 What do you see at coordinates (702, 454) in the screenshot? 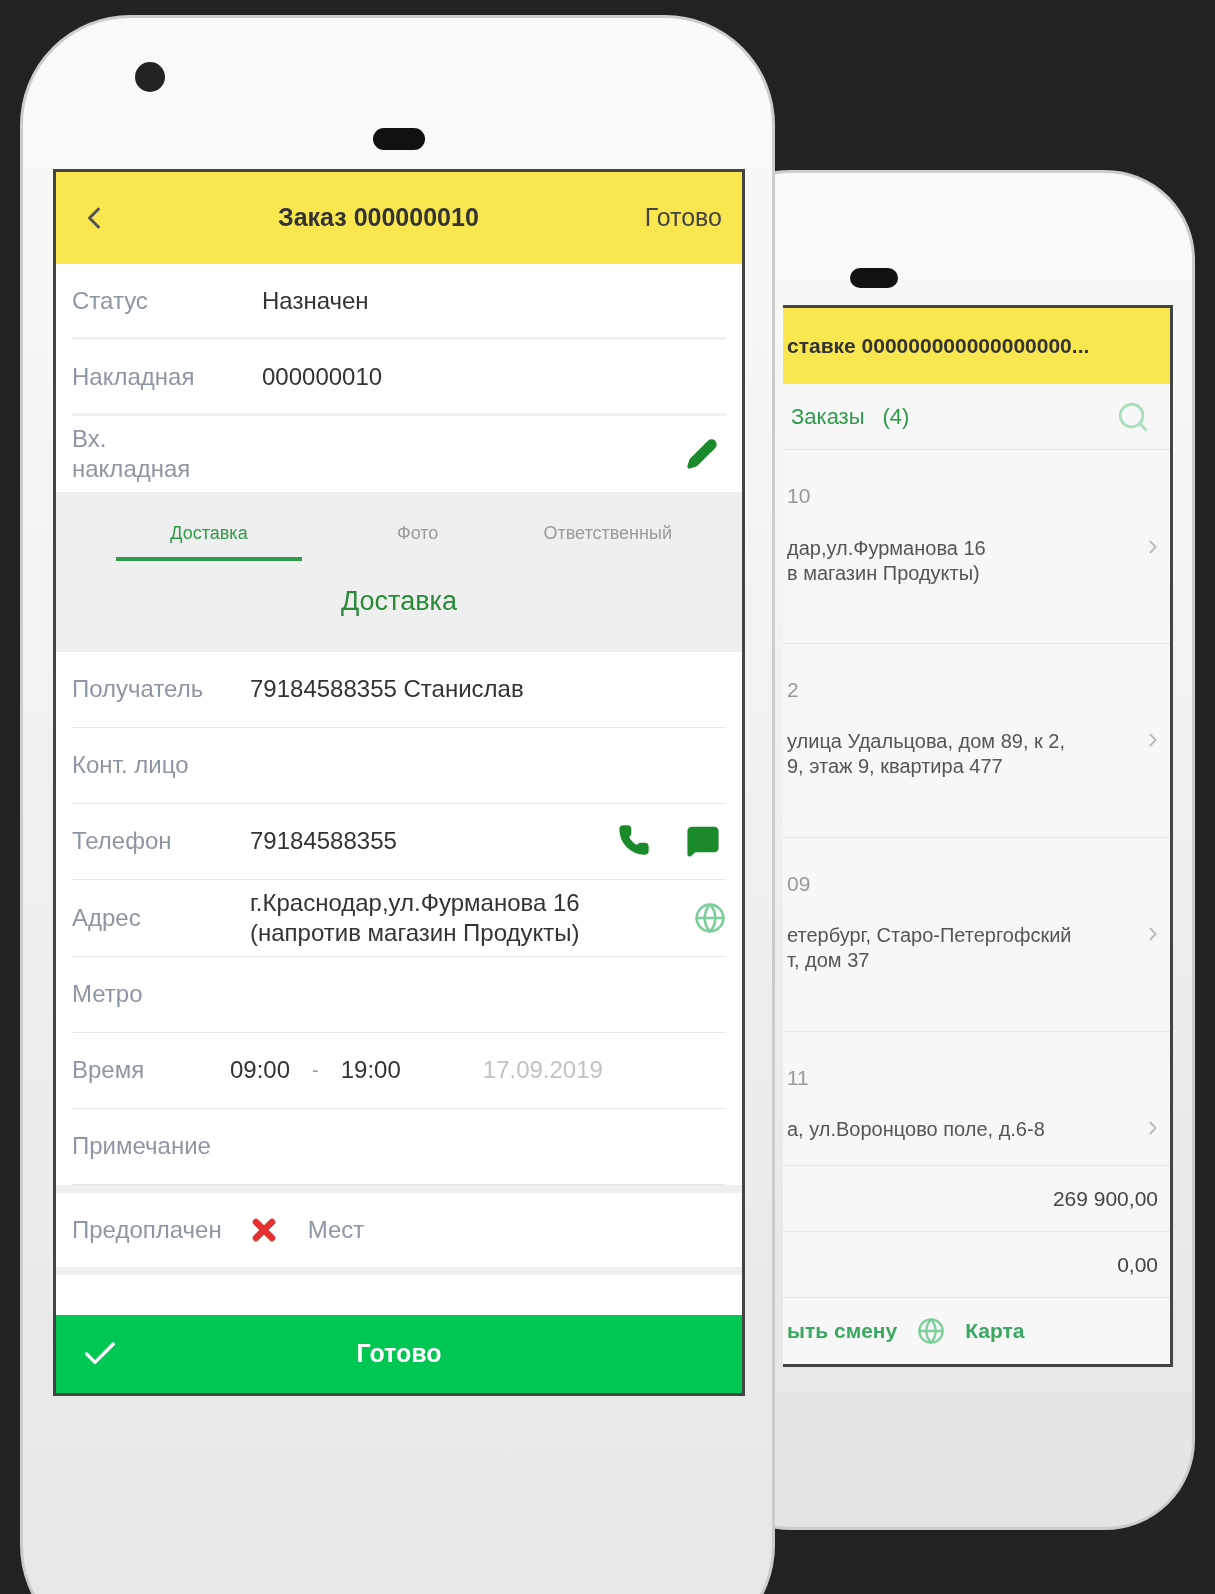
I see `pencil-icon` at bounding box center [702, 454].